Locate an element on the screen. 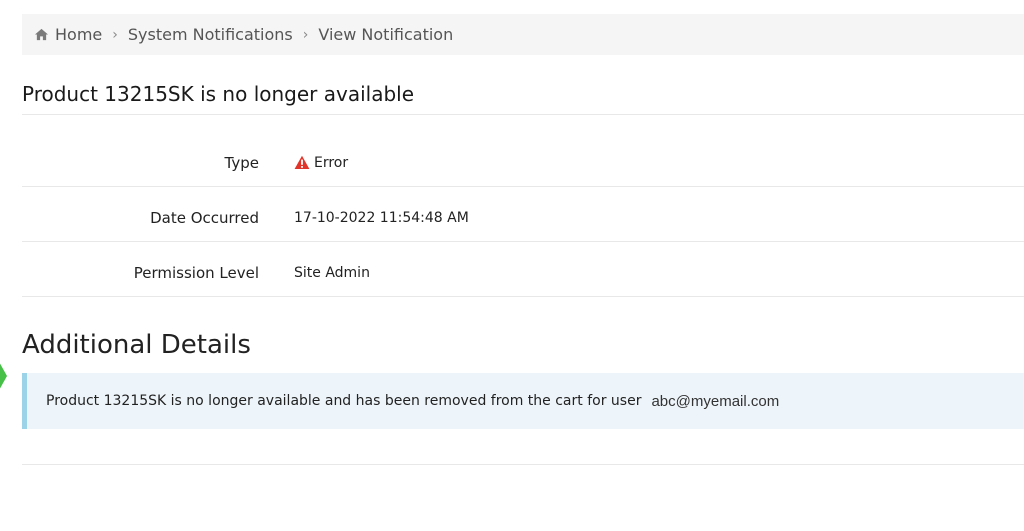 The height and width of the screenshot is (531, 1024). edge-marker is located at coordinates (3, 376).